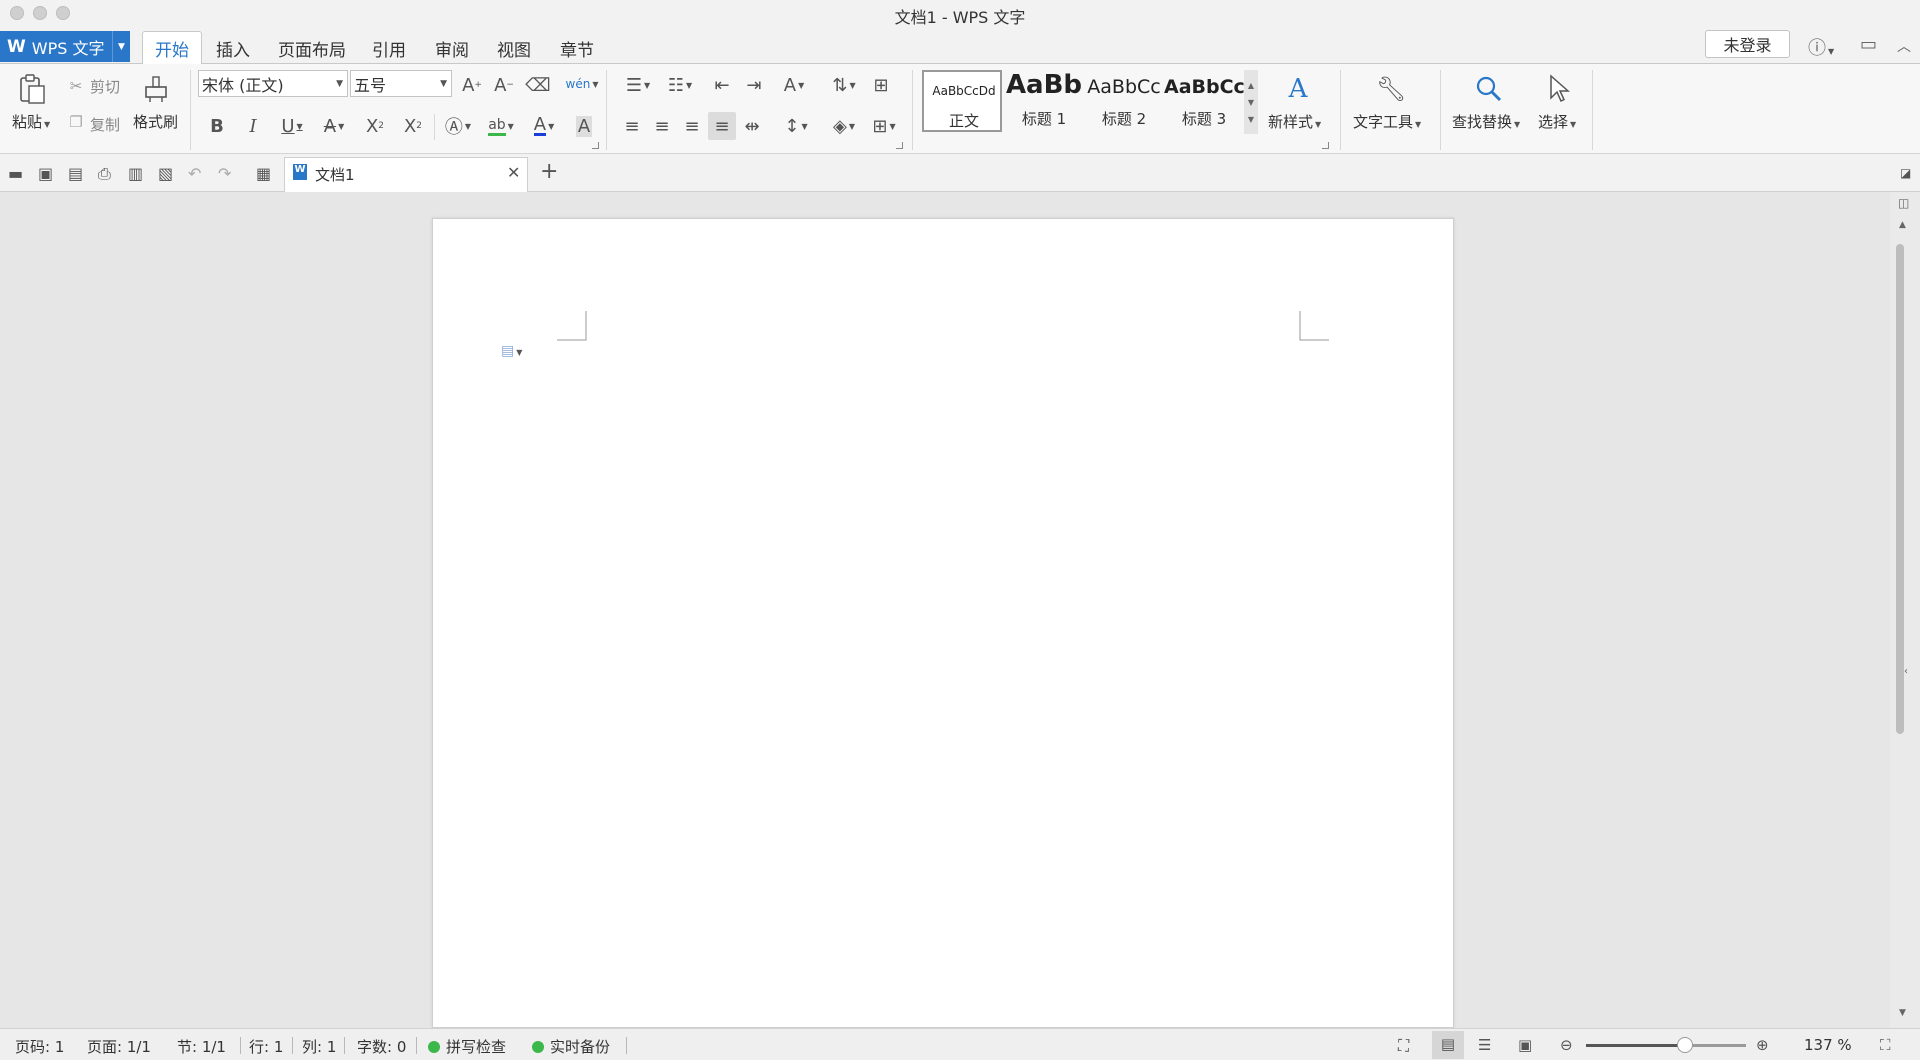  I want to click on sidebar-expand-icon: ‹, so click(1906, 671).